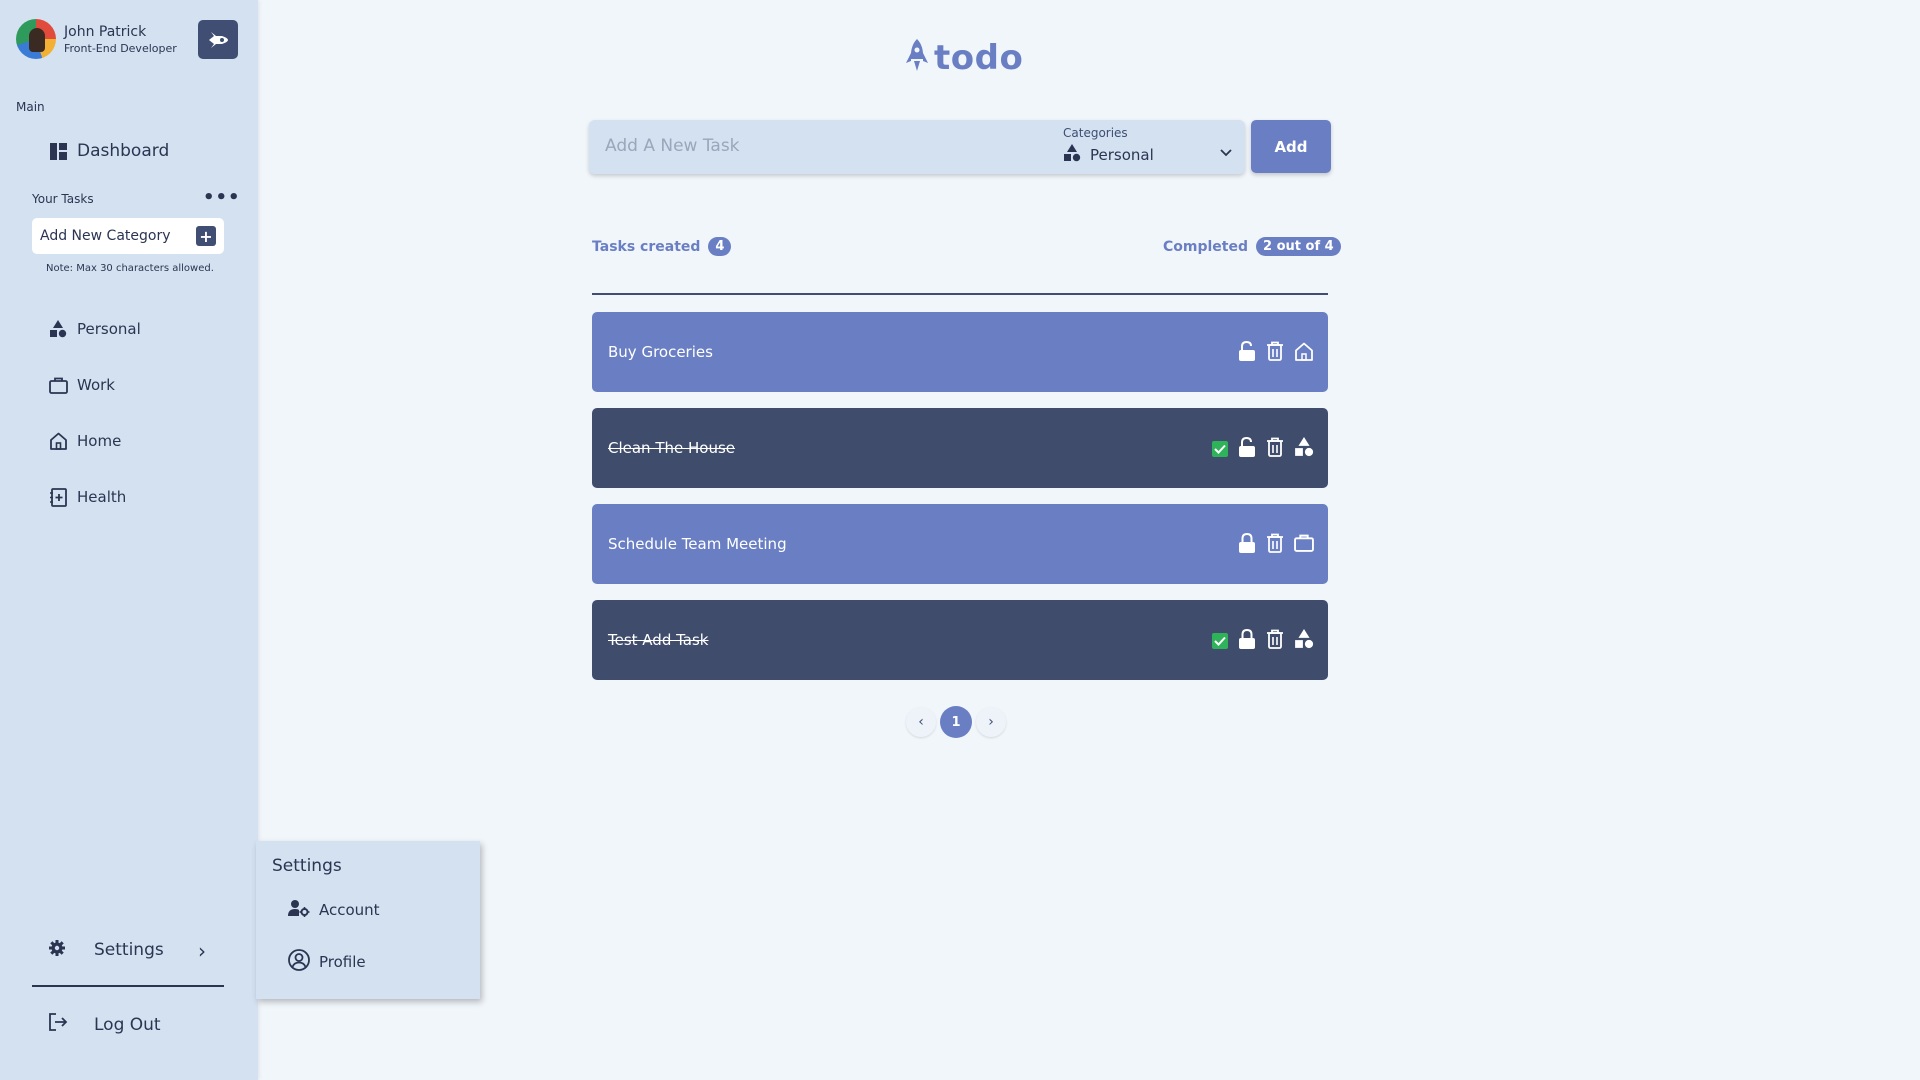 The image size is (1920, 1080). What do you see at coordinates (102, 497) in the screenshot?
I see `sidebar-item-label: Health` at bounding box center [102, 497].